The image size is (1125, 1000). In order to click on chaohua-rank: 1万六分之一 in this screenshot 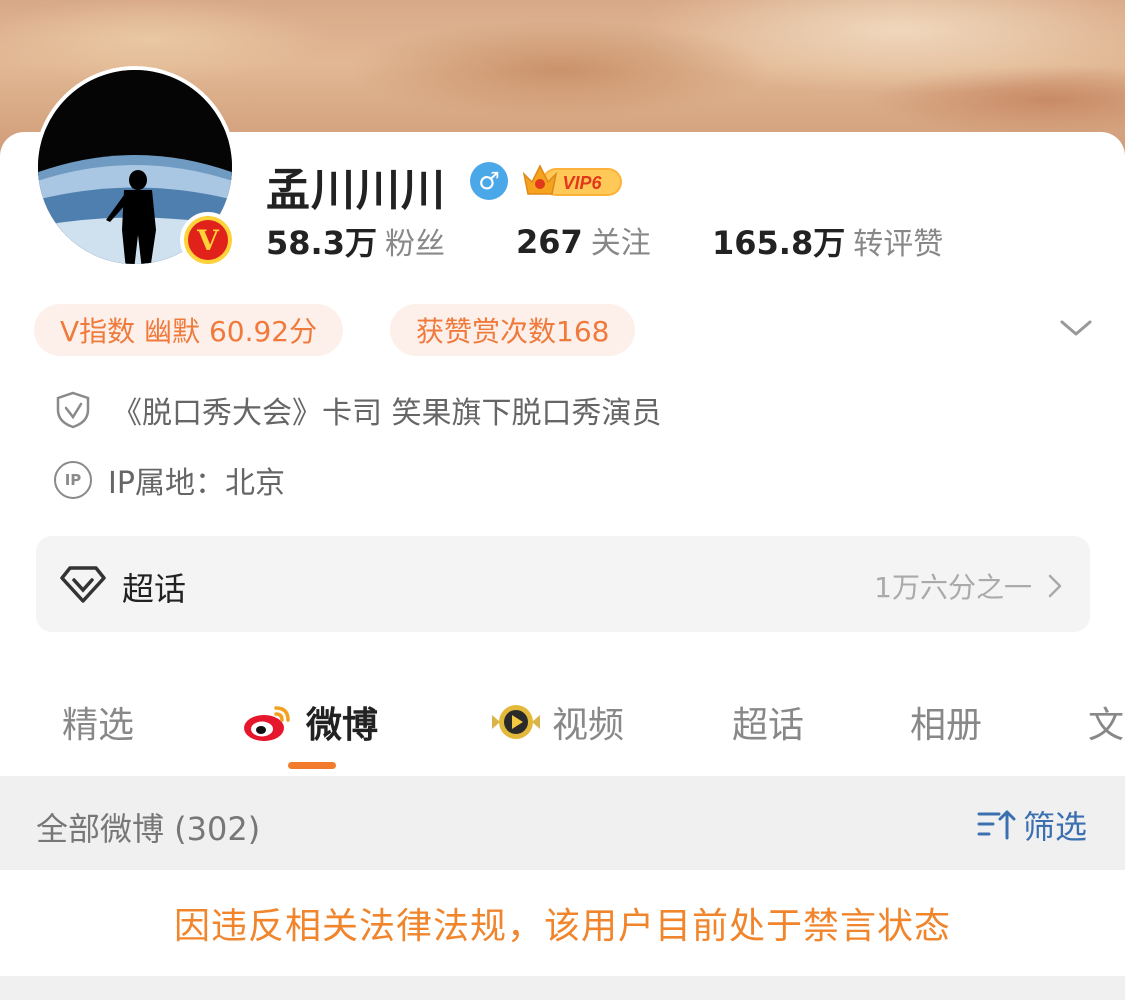, I will do `click(970, 586)`.